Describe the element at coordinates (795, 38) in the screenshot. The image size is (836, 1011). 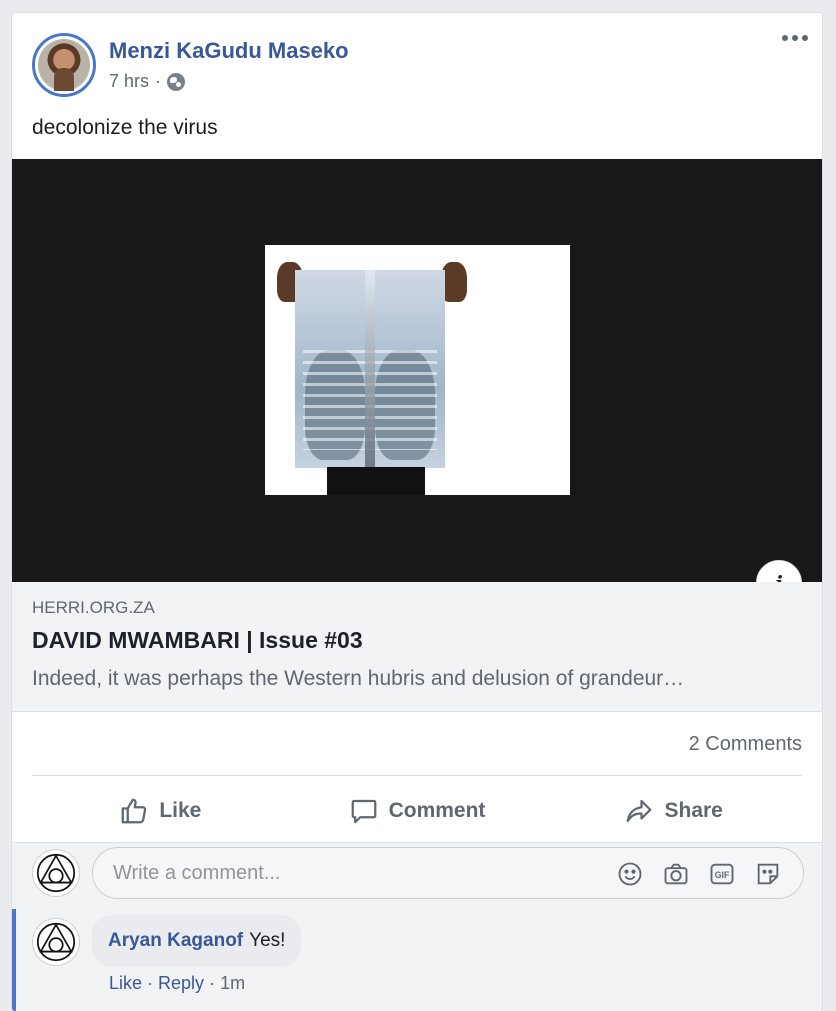
I see `more-options-icon` at that location.